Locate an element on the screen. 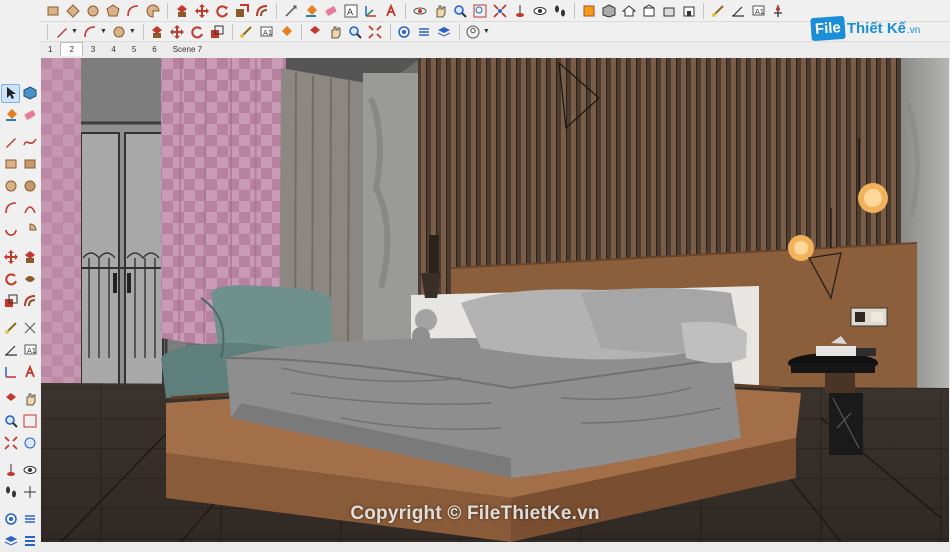 This screenshot has height=552, width=950. dimension-icon is located at coordinates (717, 10).